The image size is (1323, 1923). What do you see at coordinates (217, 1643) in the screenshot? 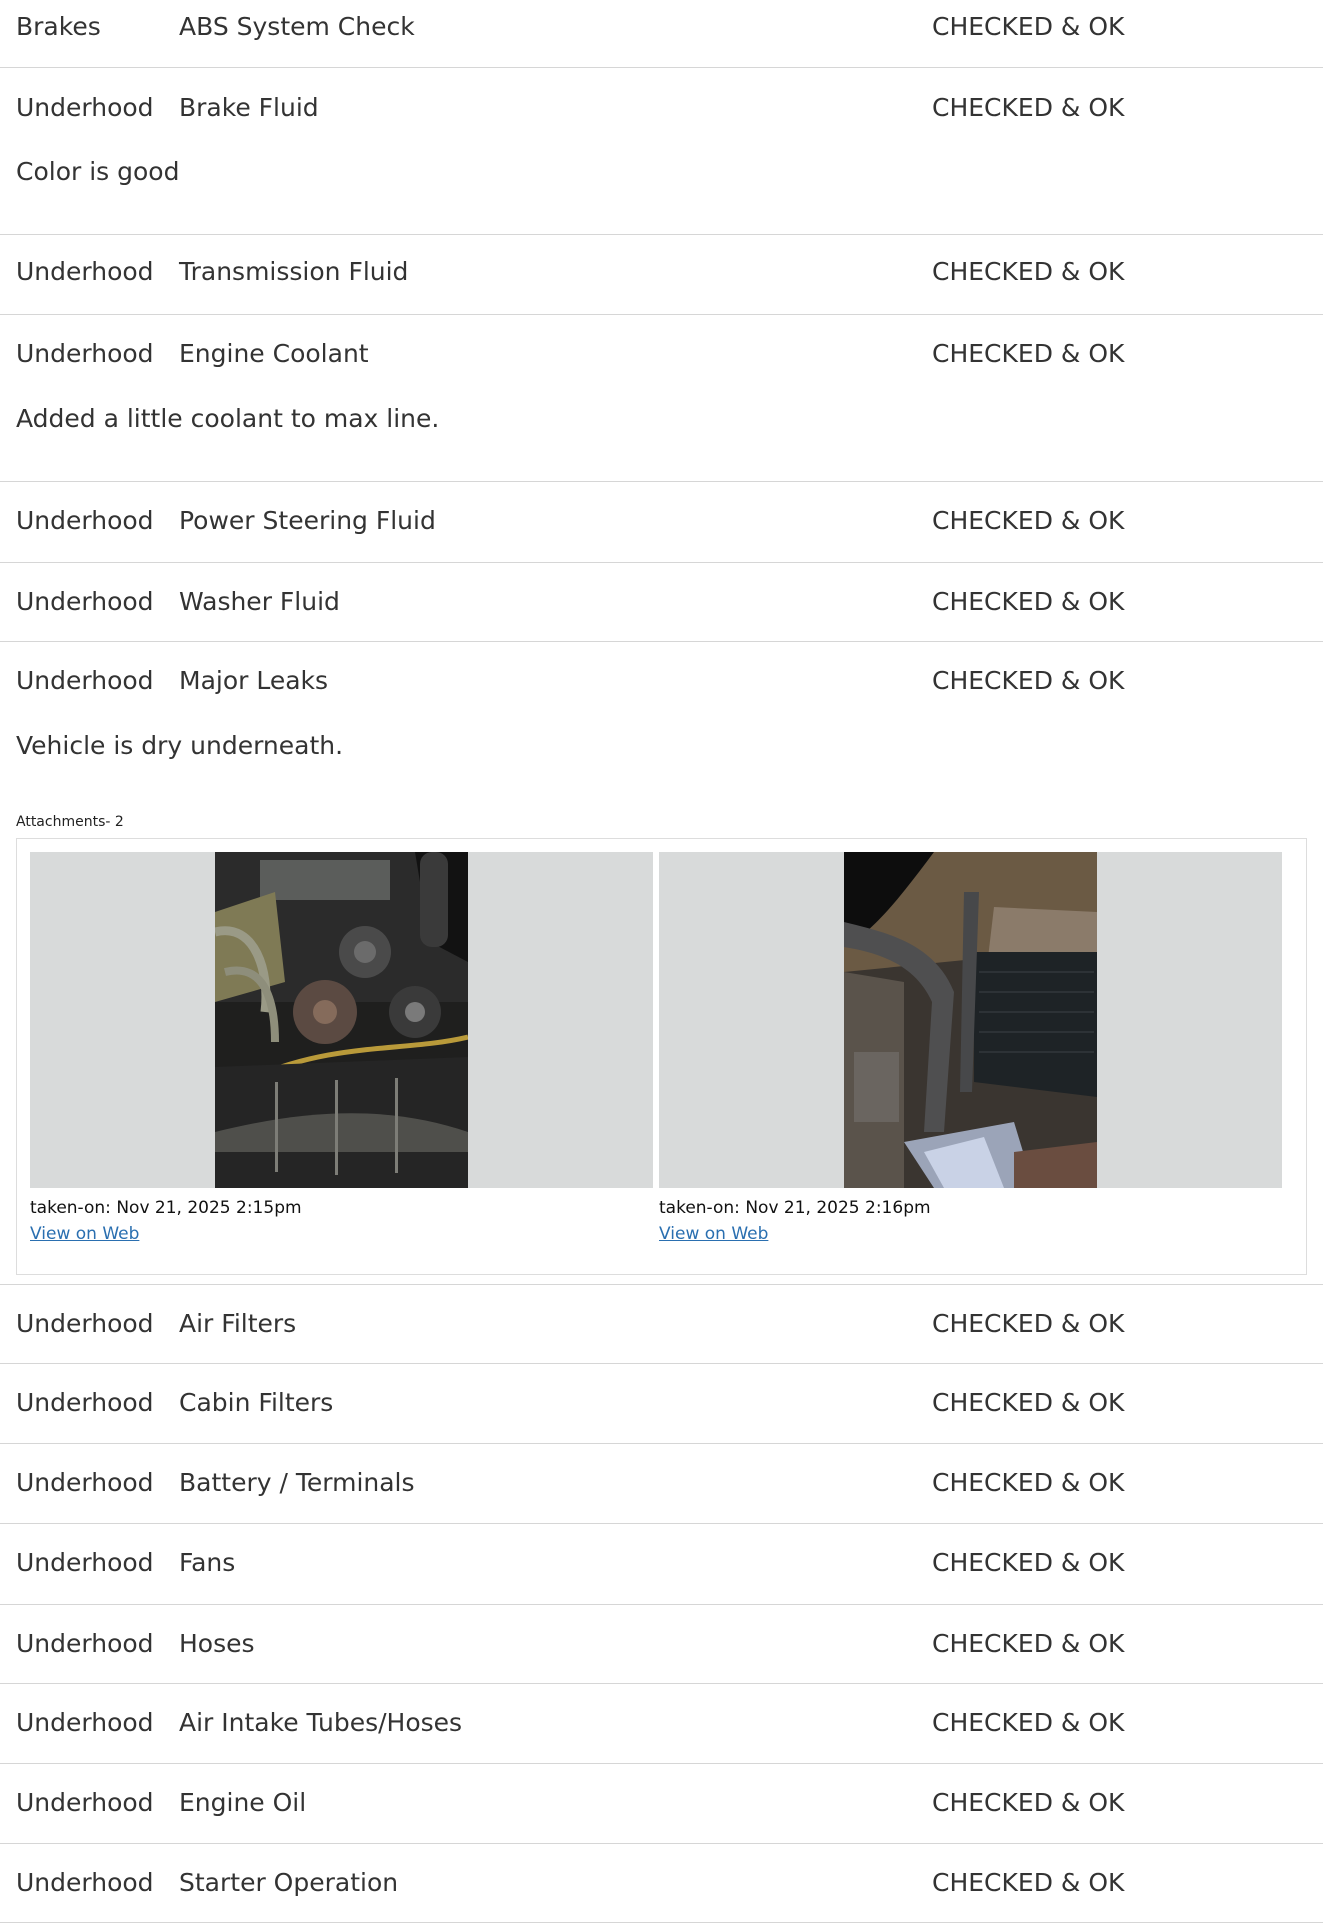
I see `row-item: Hoses` at bounding box center [217, 1643].